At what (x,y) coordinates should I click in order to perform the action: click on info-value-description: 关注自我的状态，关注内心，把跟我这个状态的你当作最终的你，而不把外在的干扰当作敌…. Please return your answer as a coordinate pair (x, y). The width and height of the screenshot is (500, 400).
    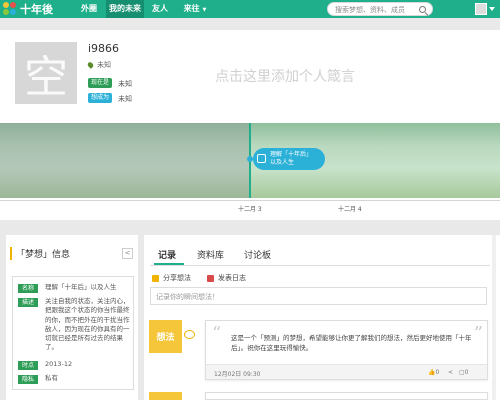
    Looking at the image, I should click on (87, 324).